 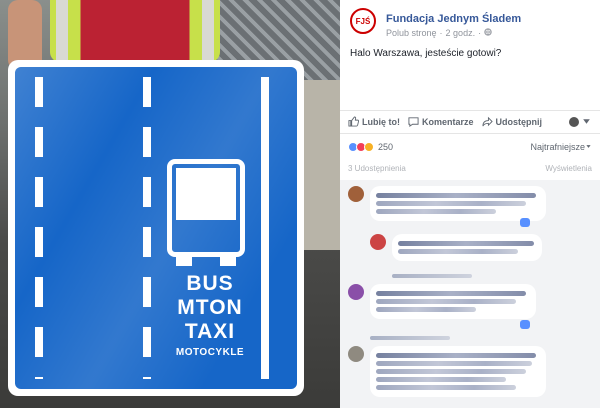 I want to click on comment-label: Komentarze, so click(x=448, y=122).